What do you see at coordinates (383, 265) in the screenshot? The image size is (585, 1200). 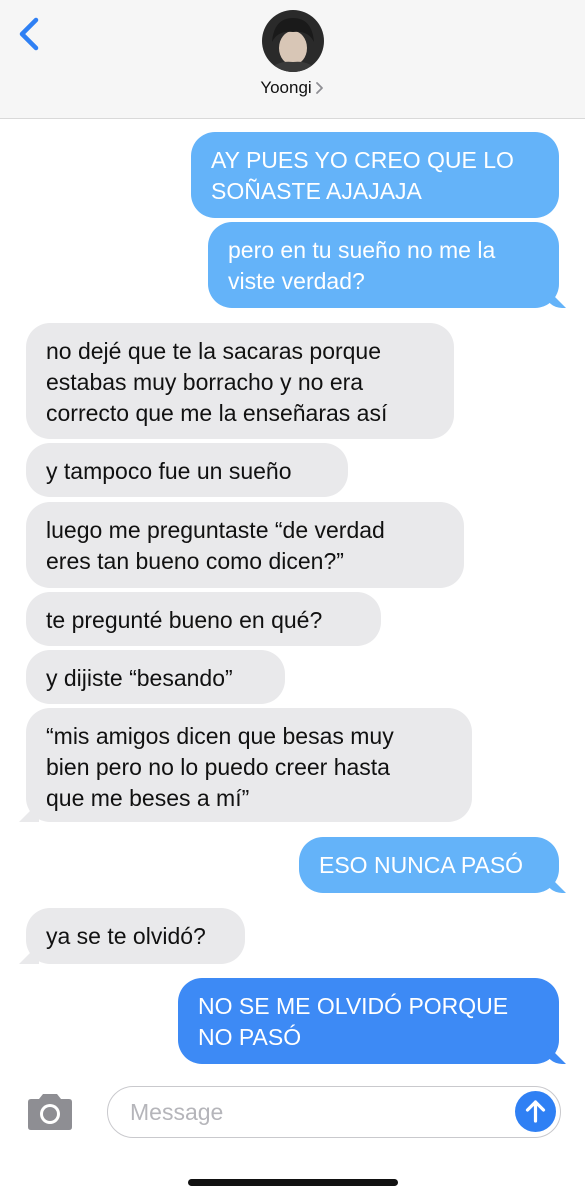 I see `message-bubble-sent: pero en tu sueño no me la viste verdad?` at bounding box center [383, 265].